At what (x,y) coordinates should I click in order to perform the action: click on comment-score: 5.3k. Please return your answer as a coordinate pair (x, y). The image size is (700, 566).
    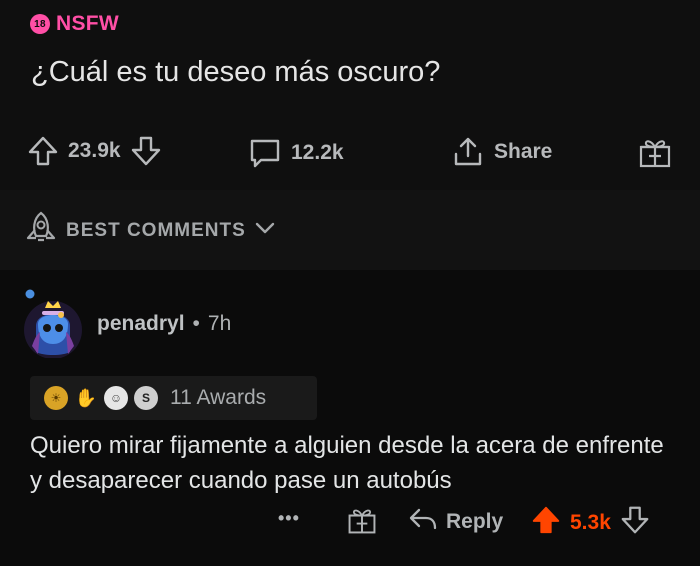
    Looking at the image, I should click on (590, 522).